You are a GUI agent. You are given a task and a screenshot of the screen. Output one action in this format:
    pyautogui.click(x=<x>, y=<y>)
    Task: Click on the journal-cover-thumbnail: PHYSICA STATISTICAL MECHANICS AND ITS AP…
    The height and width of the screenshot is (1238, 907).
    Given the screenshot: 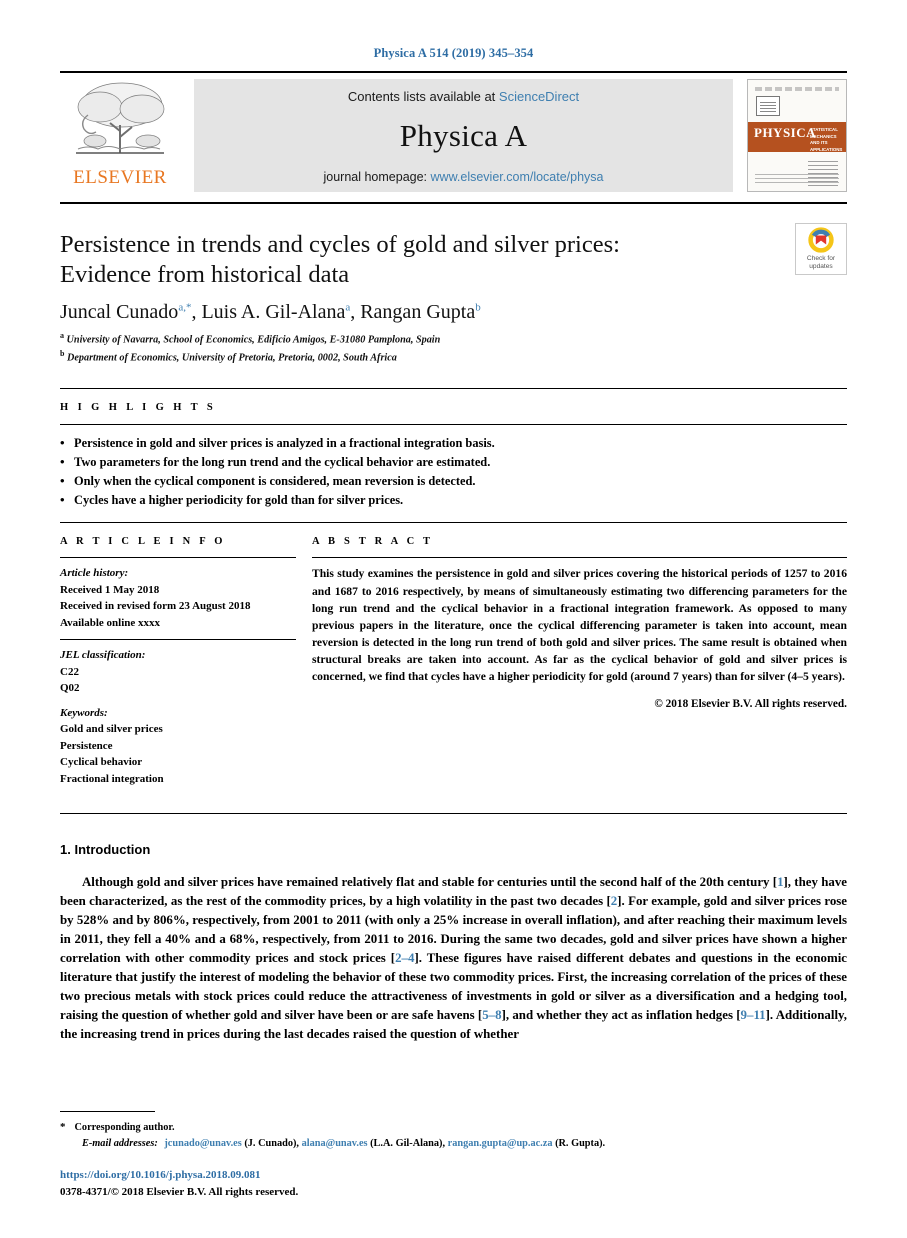 What is the action you would take?
    pyautogui.click(x=797, y=135)
    